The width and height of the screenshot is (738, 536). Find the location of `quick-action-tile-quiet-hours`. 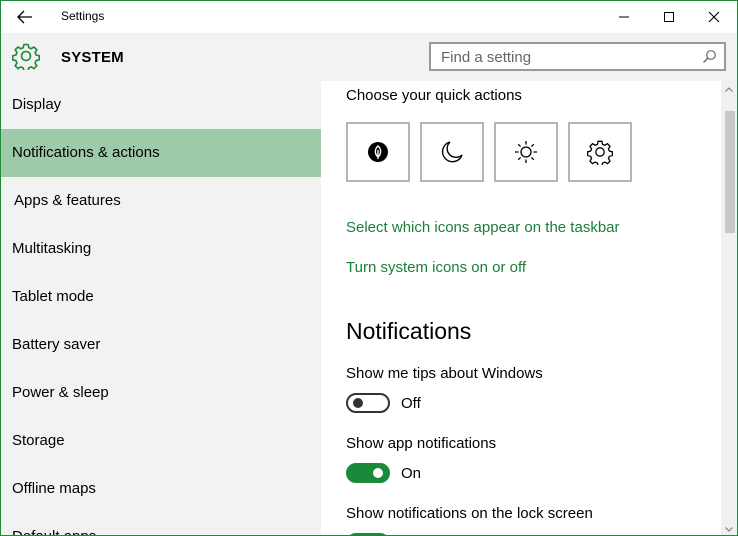

quick-action-tile-quiet-hours is located at coordinates (452, 152).